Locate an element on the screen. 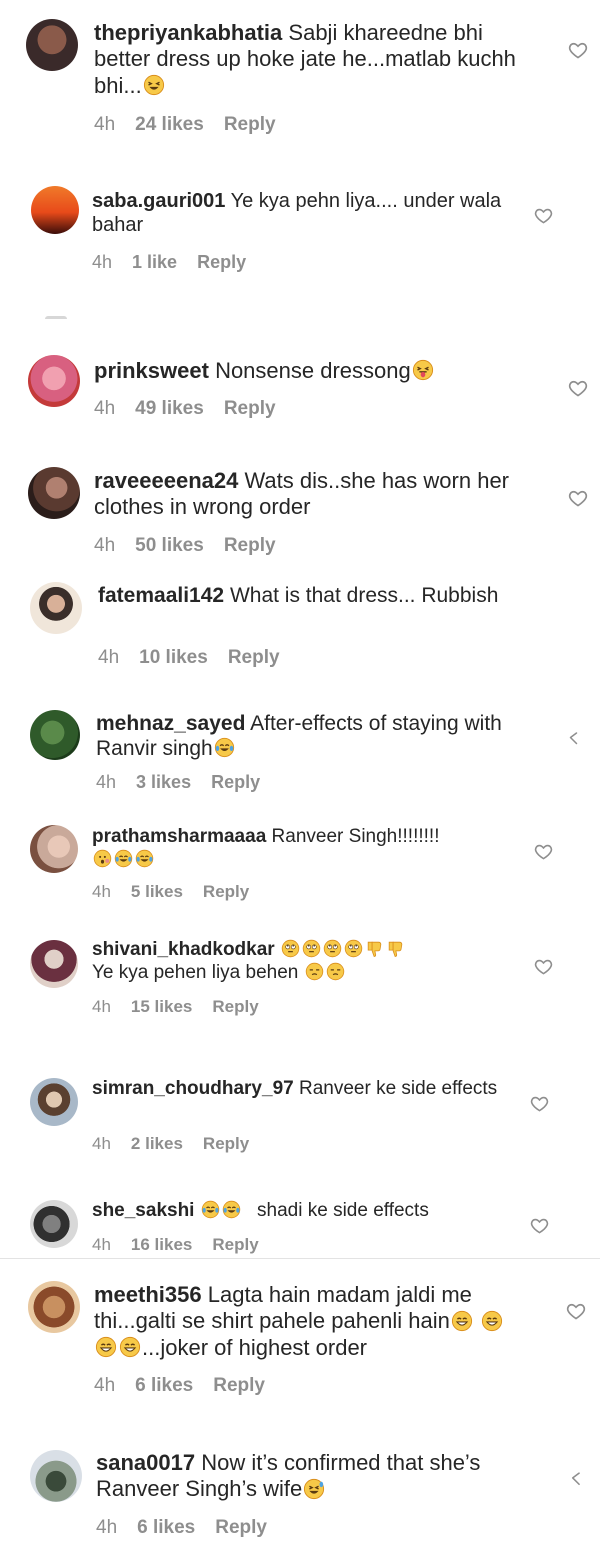 The height and width of the screenshot is (1567, 600). loading-stub is located at coordinates (56, 317).